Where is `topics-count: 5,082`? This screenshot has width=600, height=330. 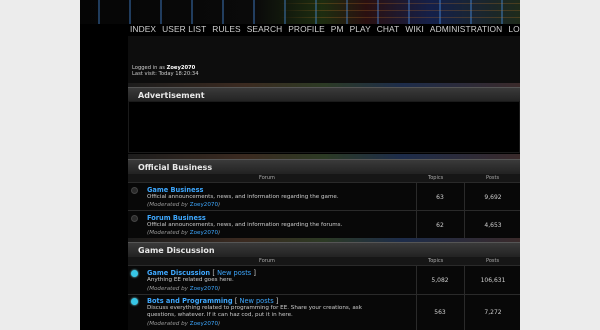
topics-count: 5,082 is located at coordinates (440, 280).